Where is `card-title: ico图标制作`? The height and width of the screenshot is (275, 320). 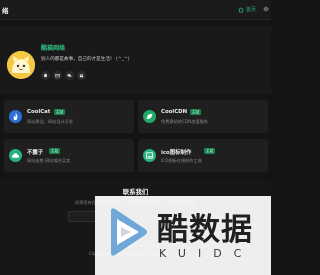
card-title: ico图标制作 is located at coordinates (176, 153).